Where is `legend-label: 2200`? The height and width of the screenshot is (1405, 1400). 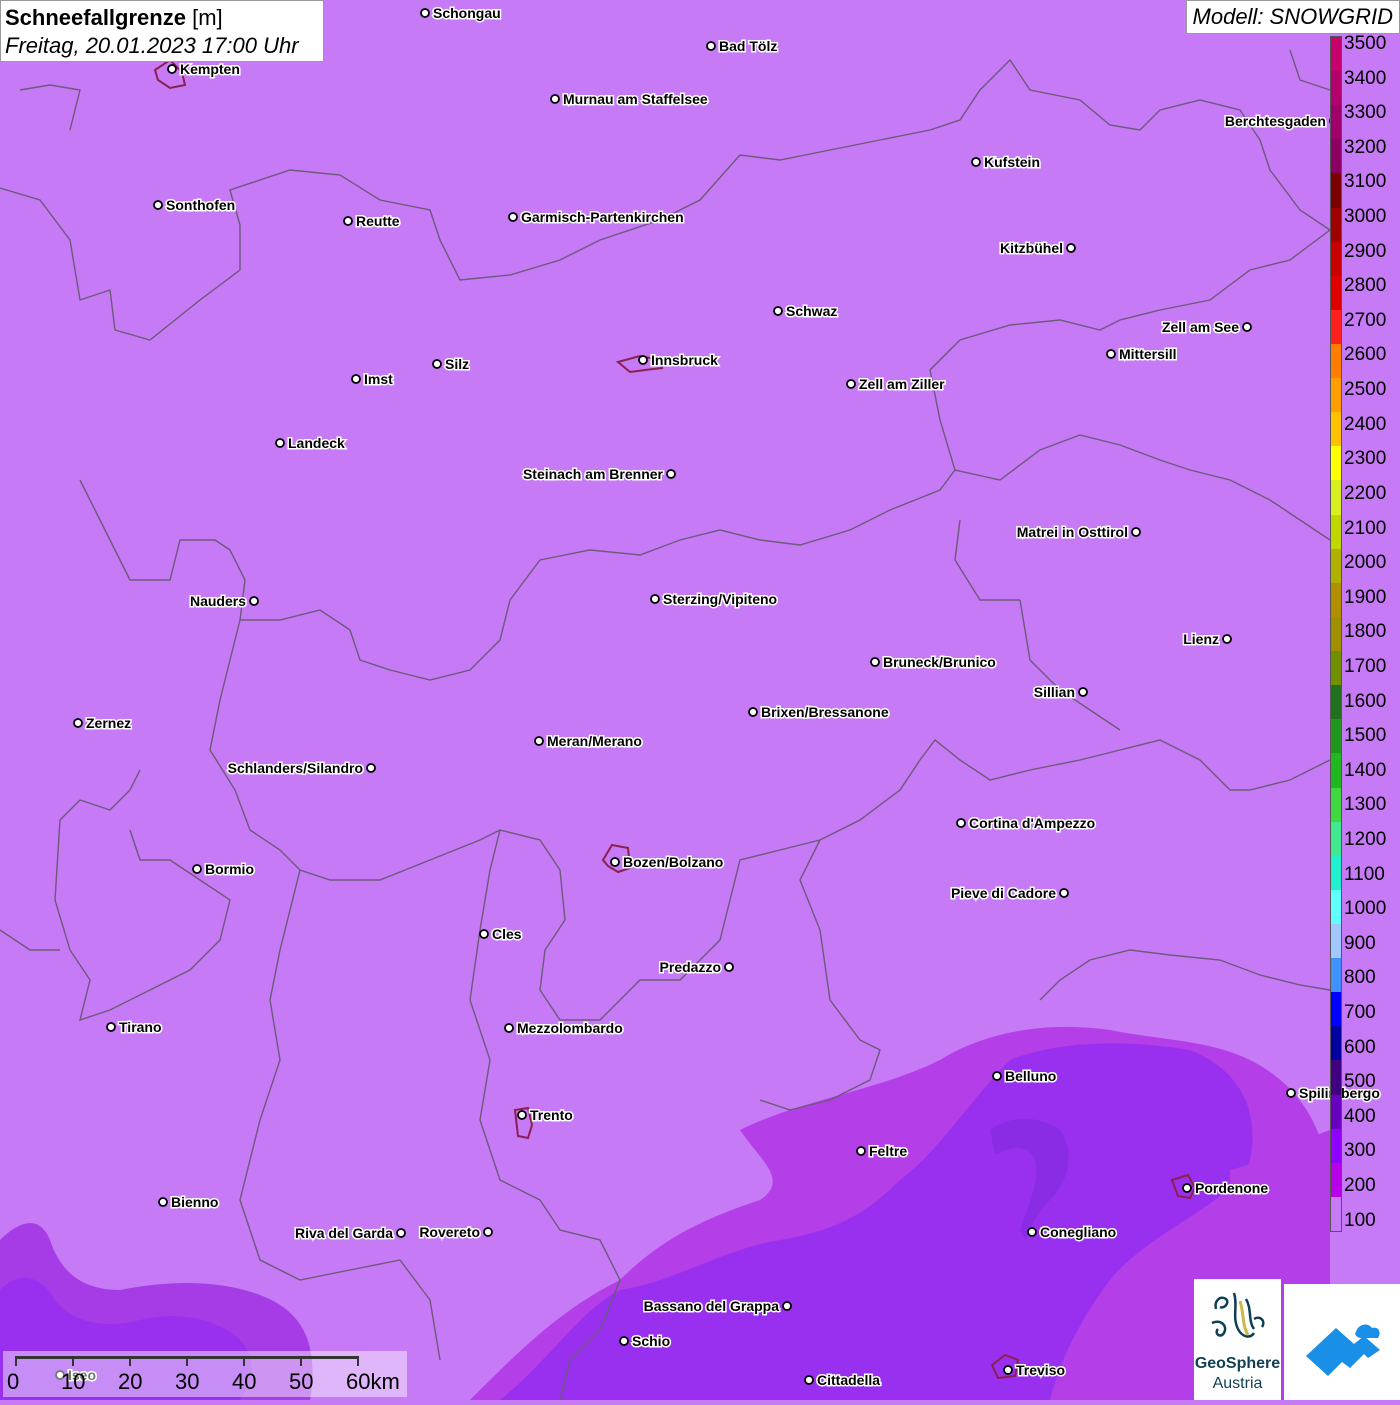 legend-label: 2200 is located at coordinates (1365, 493).